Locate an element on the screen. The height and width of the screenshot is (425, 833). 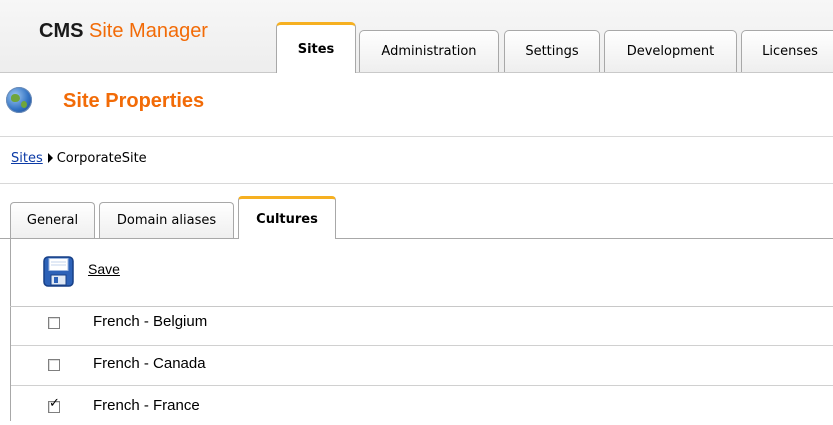
save-icon is located at coordinates (58, 271).